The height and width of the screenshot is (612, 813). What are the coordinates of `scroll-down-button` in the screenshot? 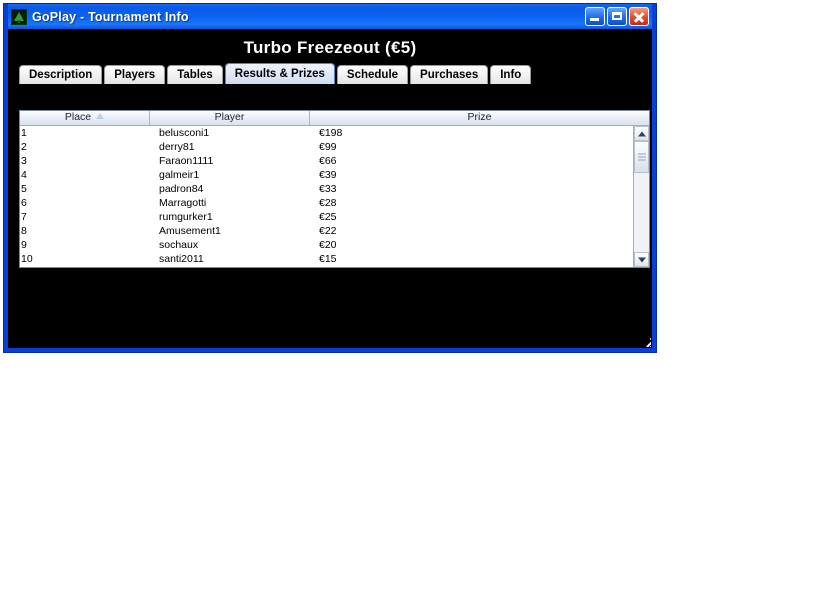 It's located at (641, 259).